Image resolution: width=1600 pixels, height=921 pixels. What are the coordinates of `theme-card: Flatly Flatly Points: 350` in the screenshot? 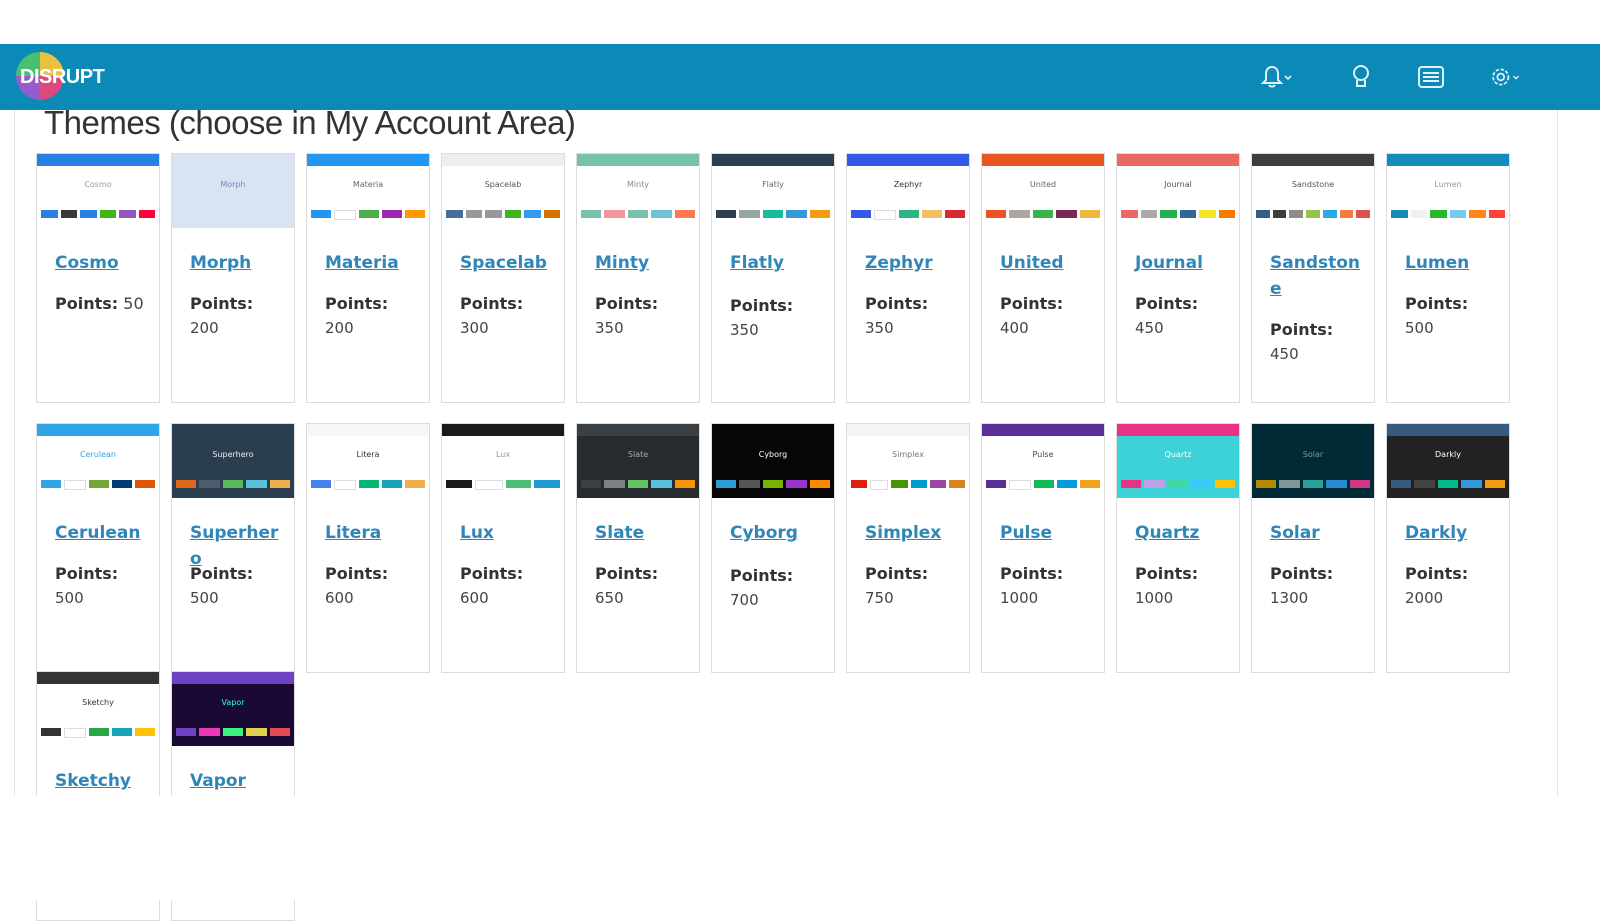 It's located at (773, 278).